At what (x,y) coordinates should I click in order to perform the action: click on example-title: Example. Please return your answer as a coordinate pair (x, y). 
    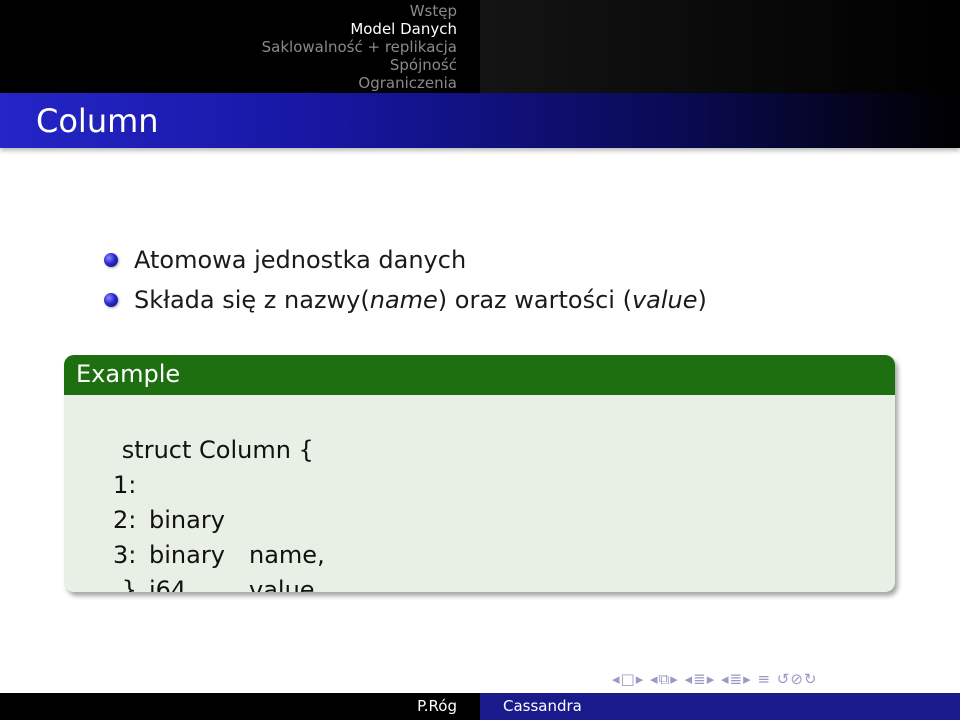
    Looking at the image, I should click on (128, 374).